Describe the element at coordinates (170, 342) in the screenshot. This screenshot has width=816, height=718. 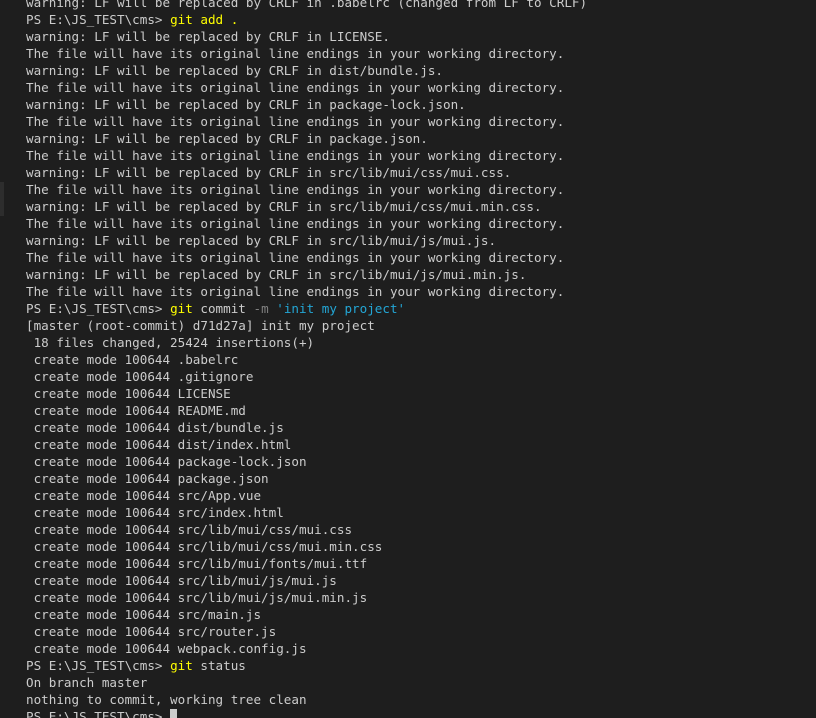
I see `terminal-line: 18 files changed, 25424 insertions(+)` at that location.